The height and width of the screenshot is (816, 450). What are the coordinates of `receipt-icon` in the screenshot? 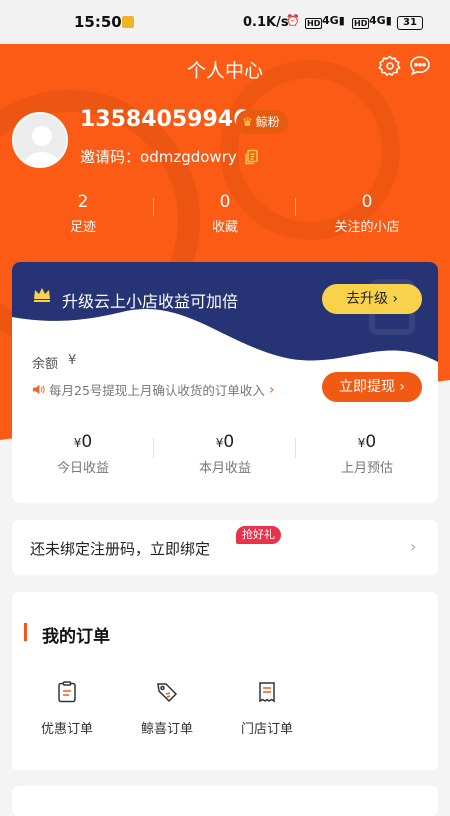 It's located at (267, 692).